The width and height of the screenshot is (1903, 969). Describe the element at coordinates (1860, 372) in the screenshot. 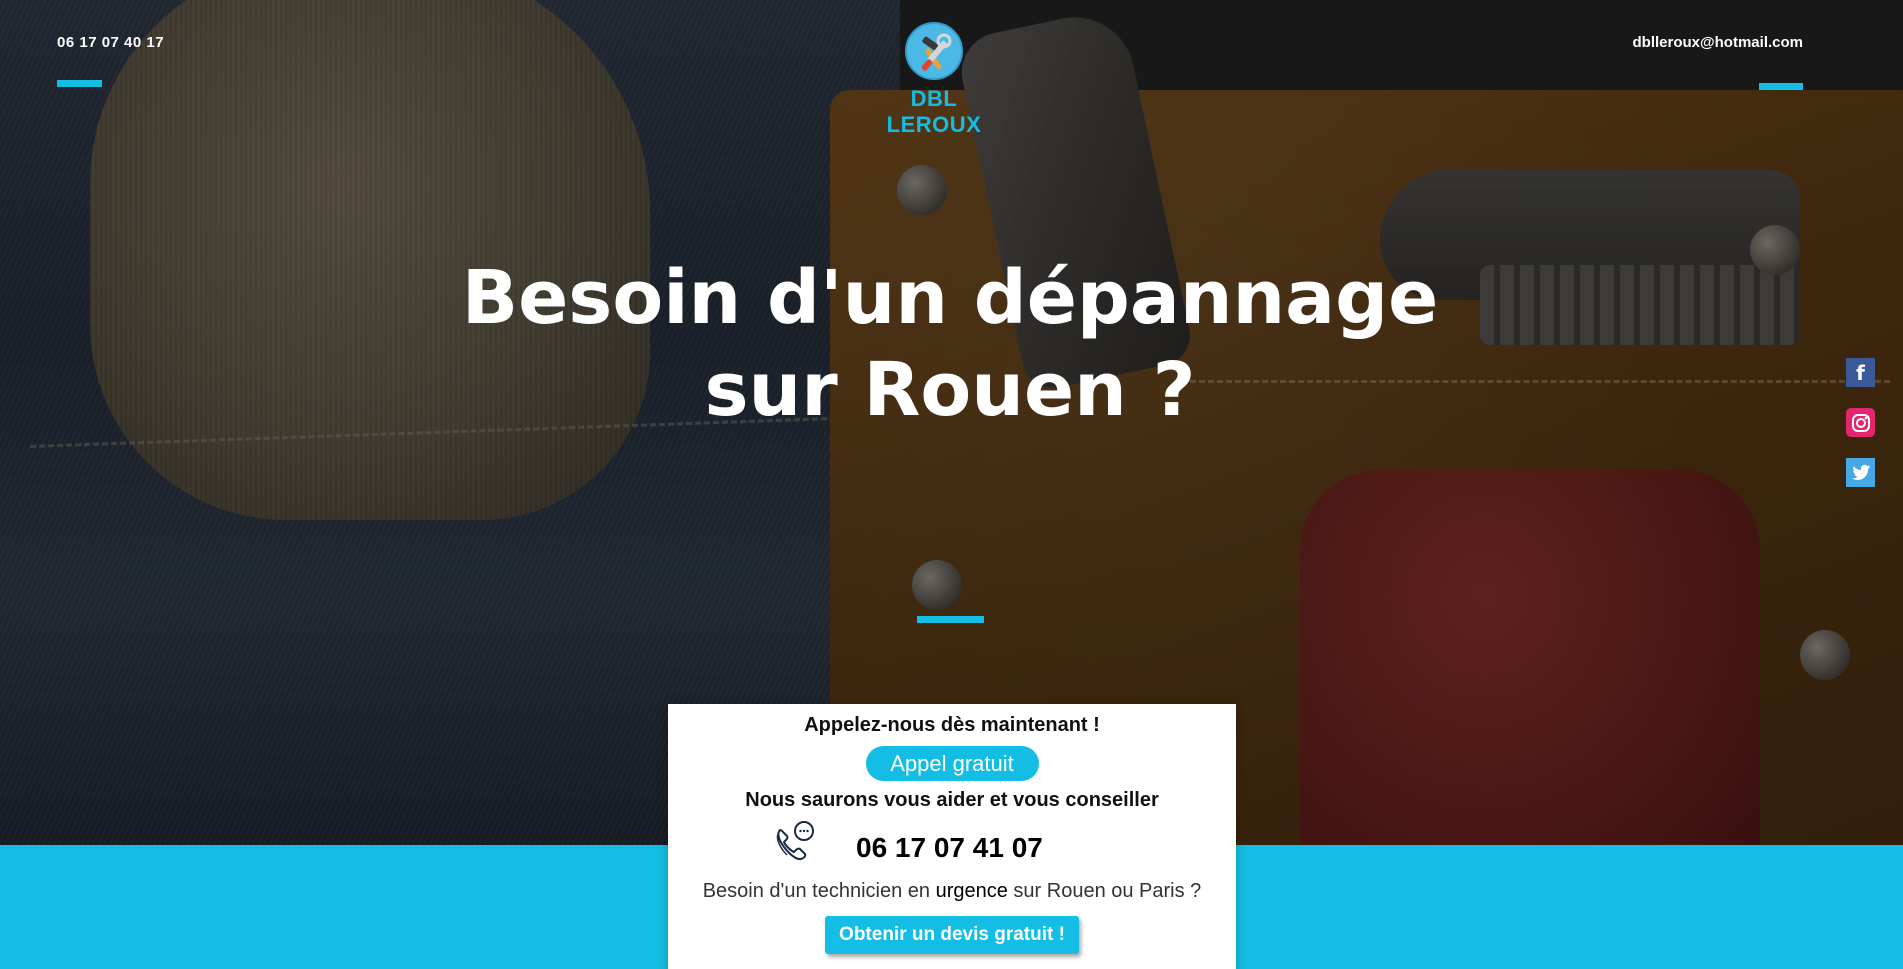

I see `facebook-icon: f` at that location.